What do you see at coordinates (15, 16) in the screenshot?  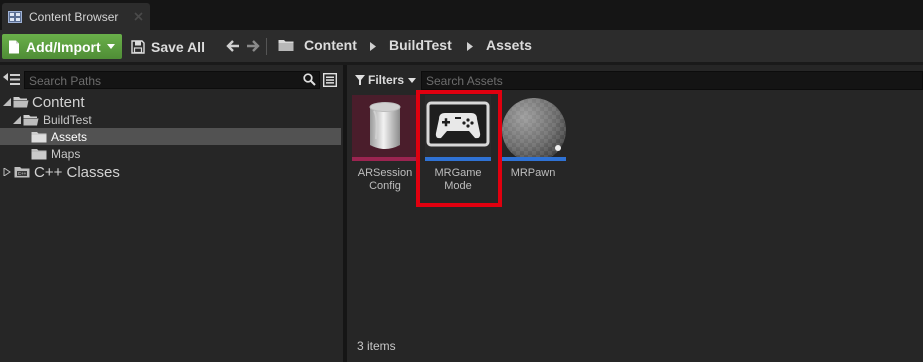 I see `content-browser-icon` at bounding box center [15, 16].